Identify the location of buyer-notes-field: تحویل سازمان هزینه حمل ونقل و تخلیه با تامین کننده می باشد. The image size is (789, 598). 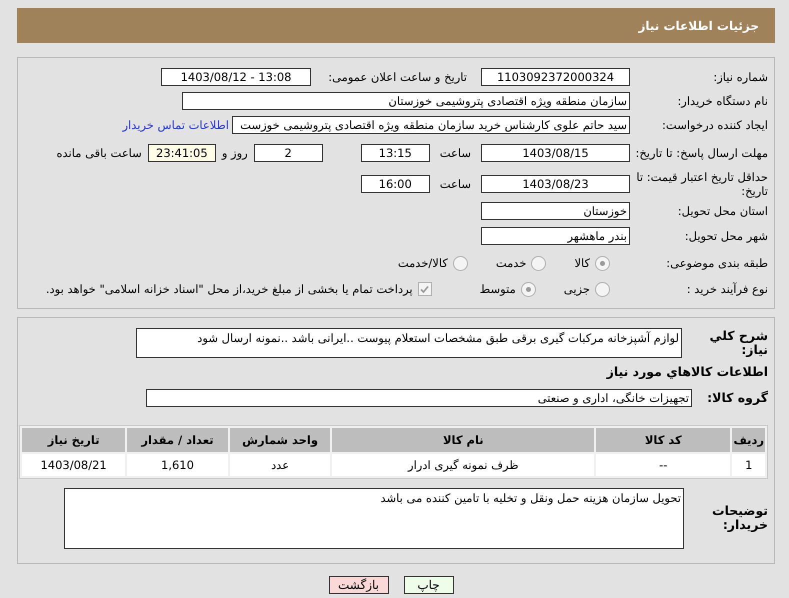
(374, 518).